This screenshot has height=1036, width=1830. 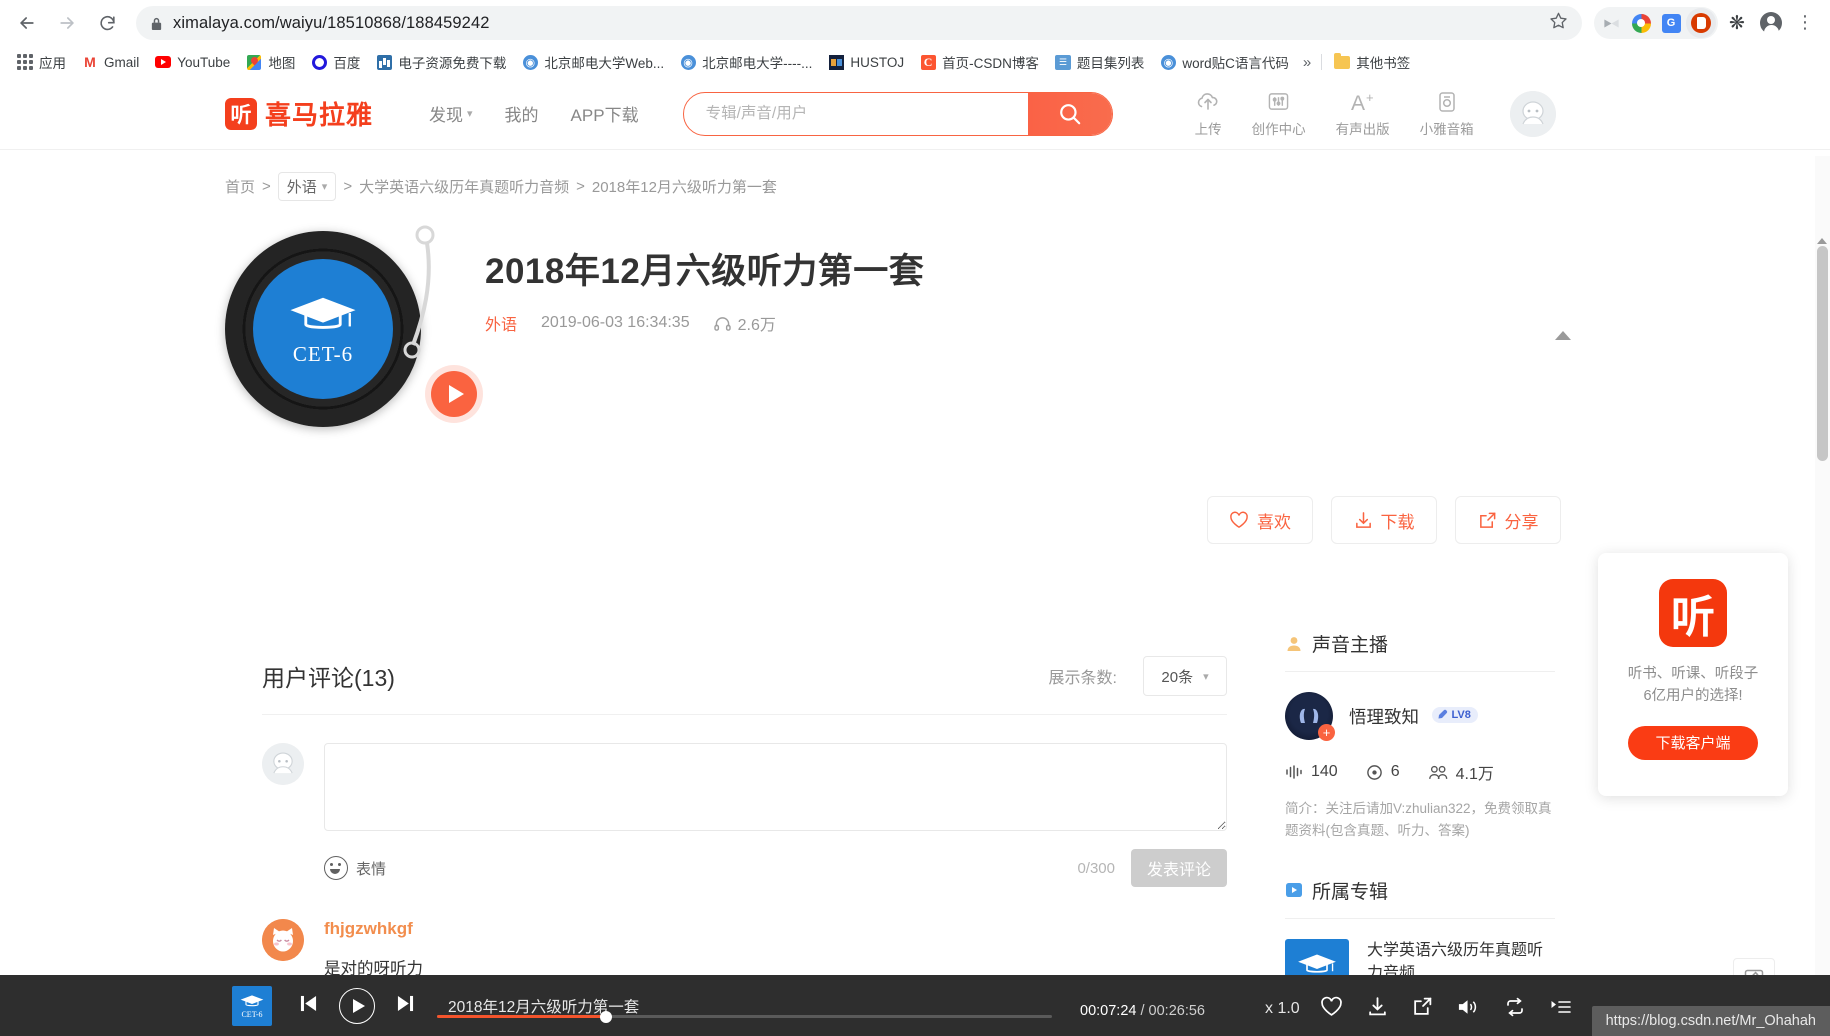 I want to click on player-download-button, so click(x=1377, y=1009).